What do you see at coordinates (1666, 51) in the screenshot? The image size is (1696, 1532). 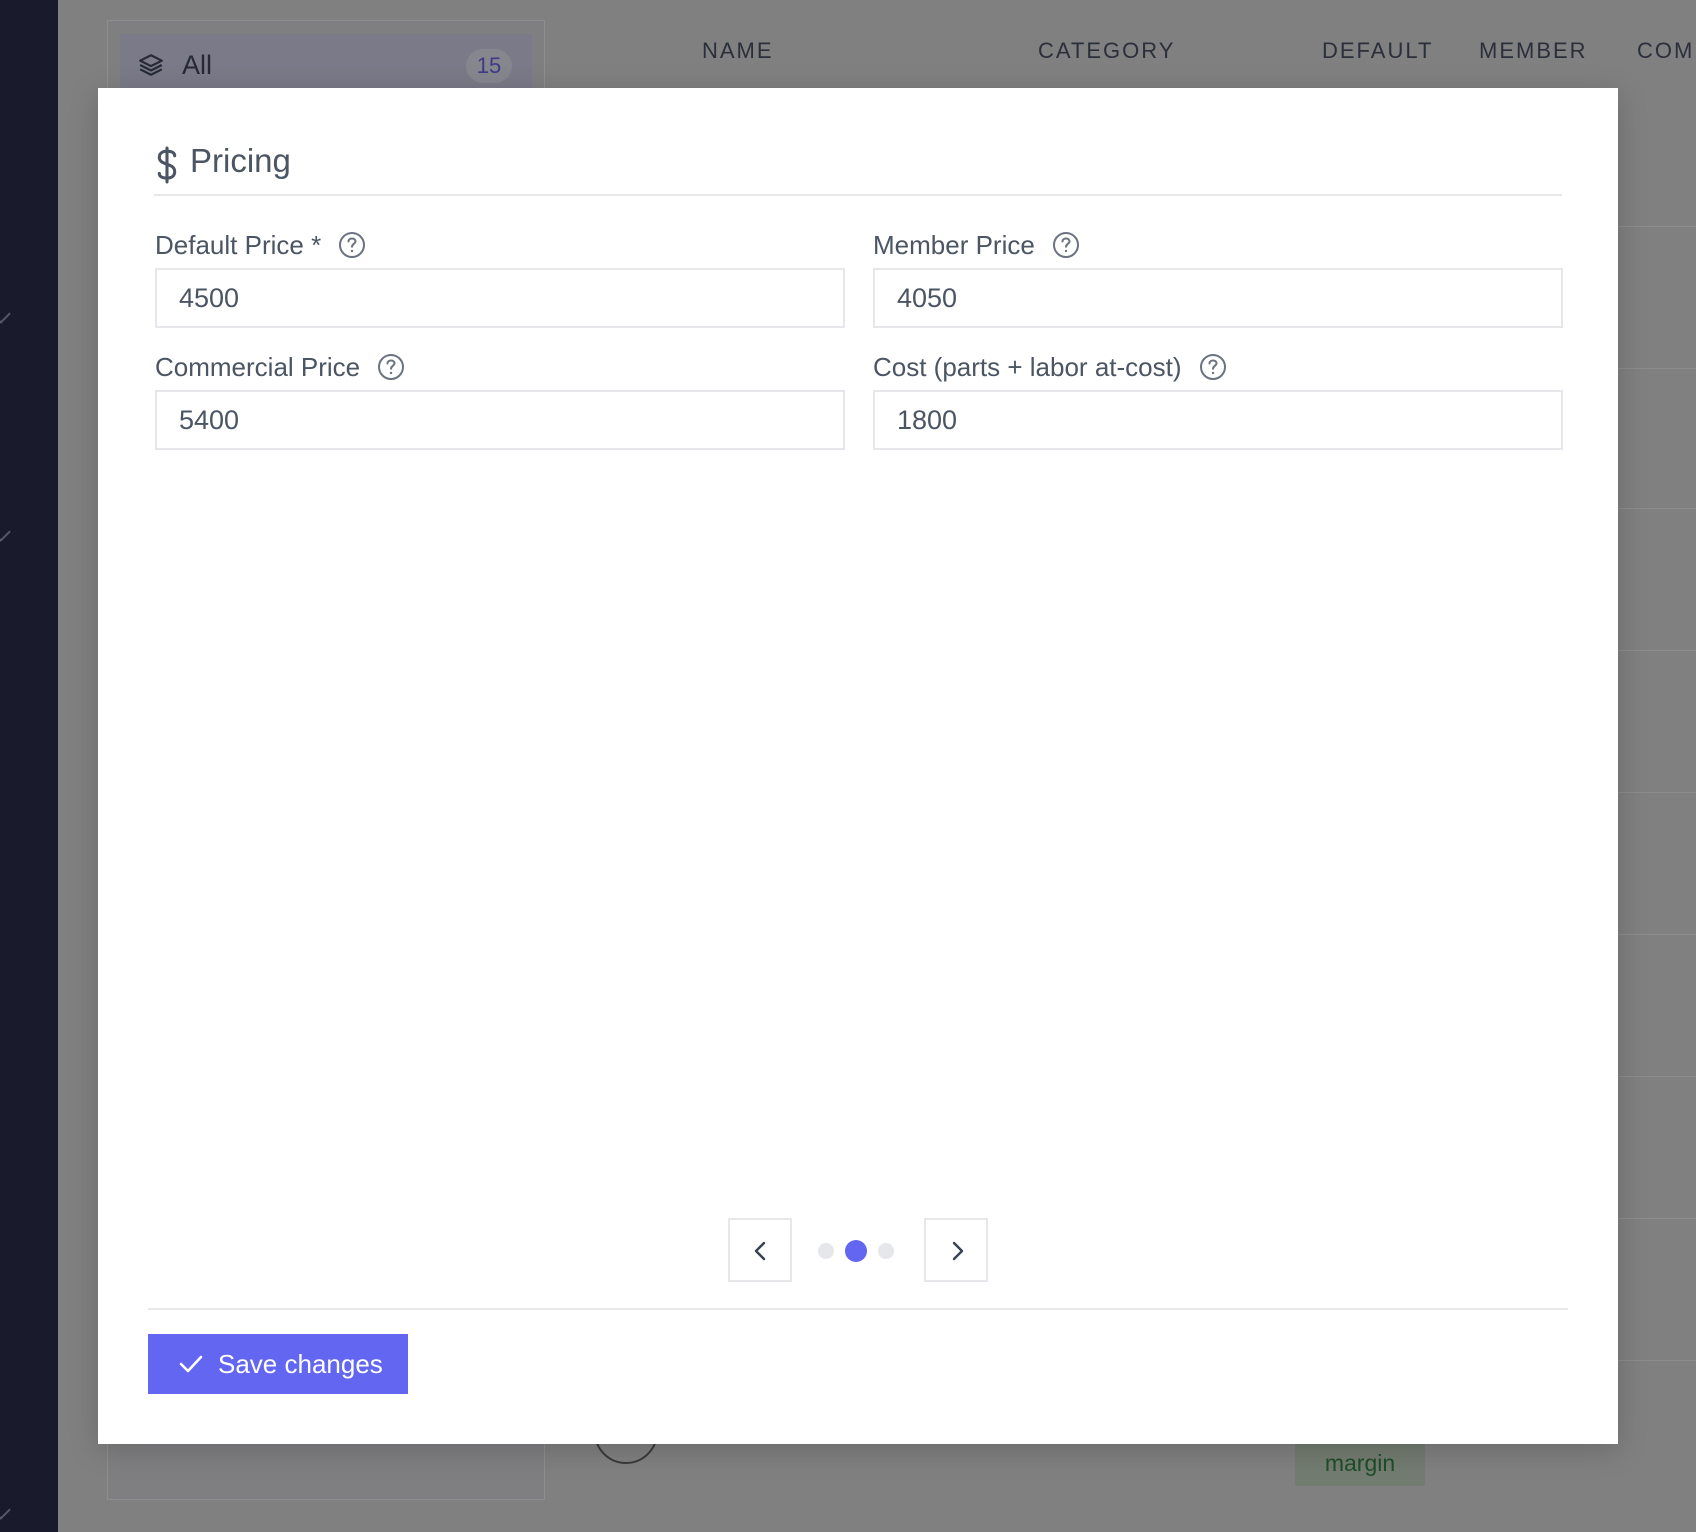 I see `column-header-commercial: COMM` at bounding box center [1666, 51].